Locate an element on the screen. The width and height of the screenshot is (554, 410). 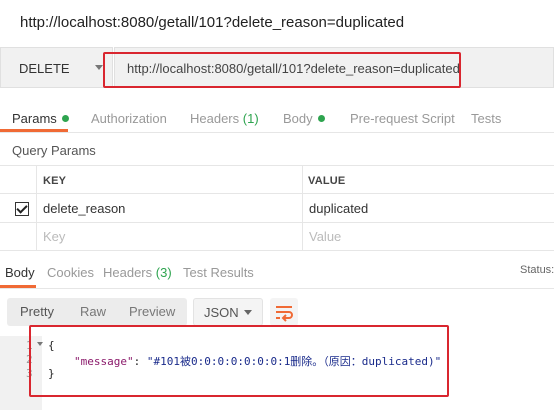
key-column-header: KEY is located at coordinates (55, 181).